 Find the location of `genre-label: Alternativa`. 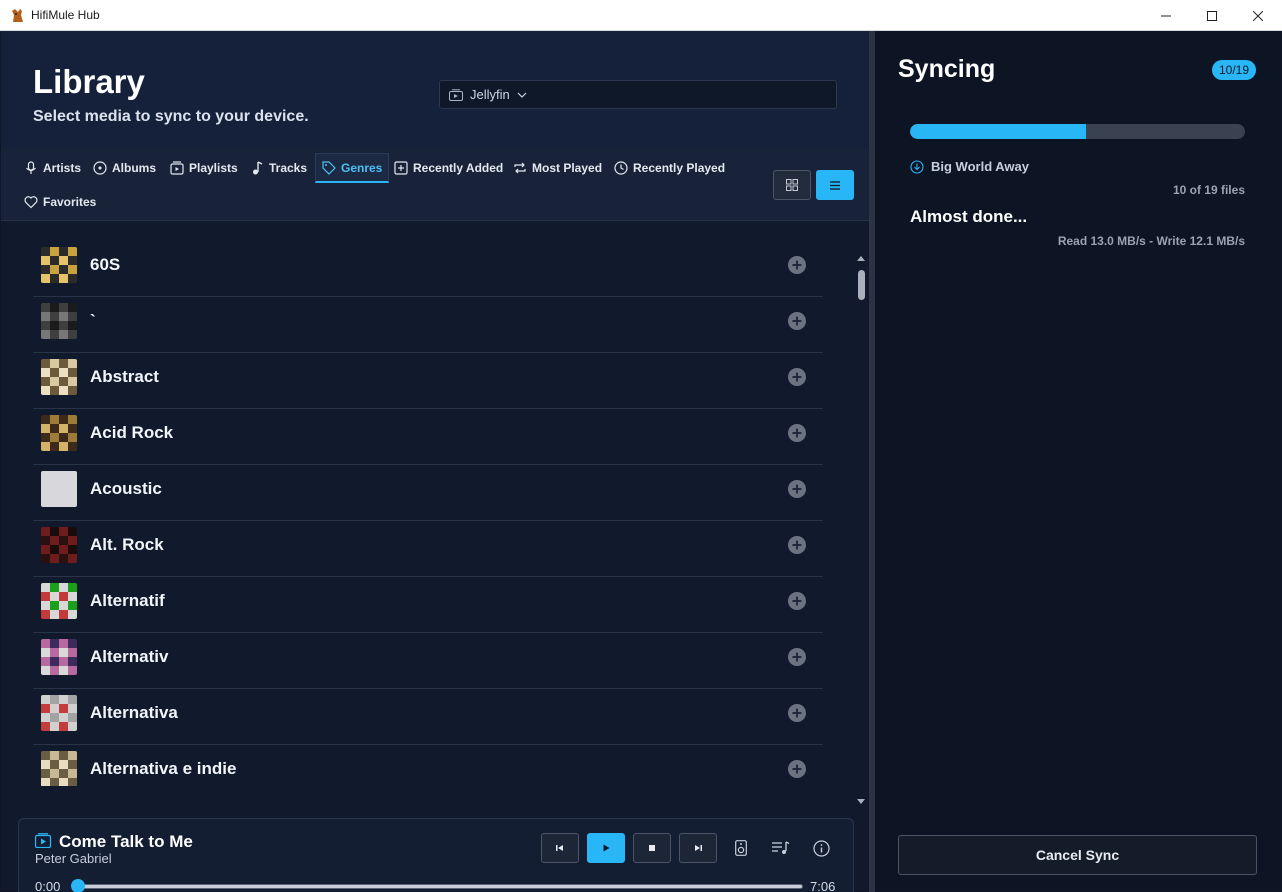

genre-label: Alternativa is located at coordinates (134, 712).